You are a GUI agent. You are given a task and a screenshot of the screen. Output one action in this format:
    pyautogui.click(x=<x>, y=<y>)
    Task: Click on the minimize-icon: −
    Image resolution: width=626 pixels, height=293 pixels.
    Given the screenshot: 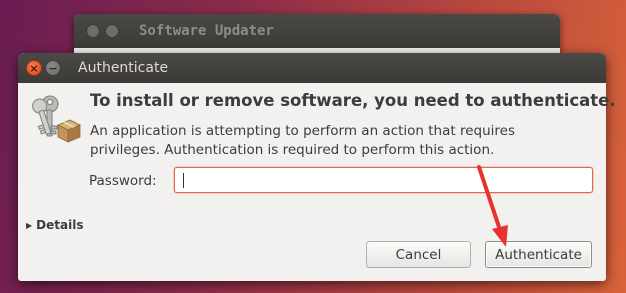 What is the action you would take?
    pyautogui.click(x=53, y=68)
    